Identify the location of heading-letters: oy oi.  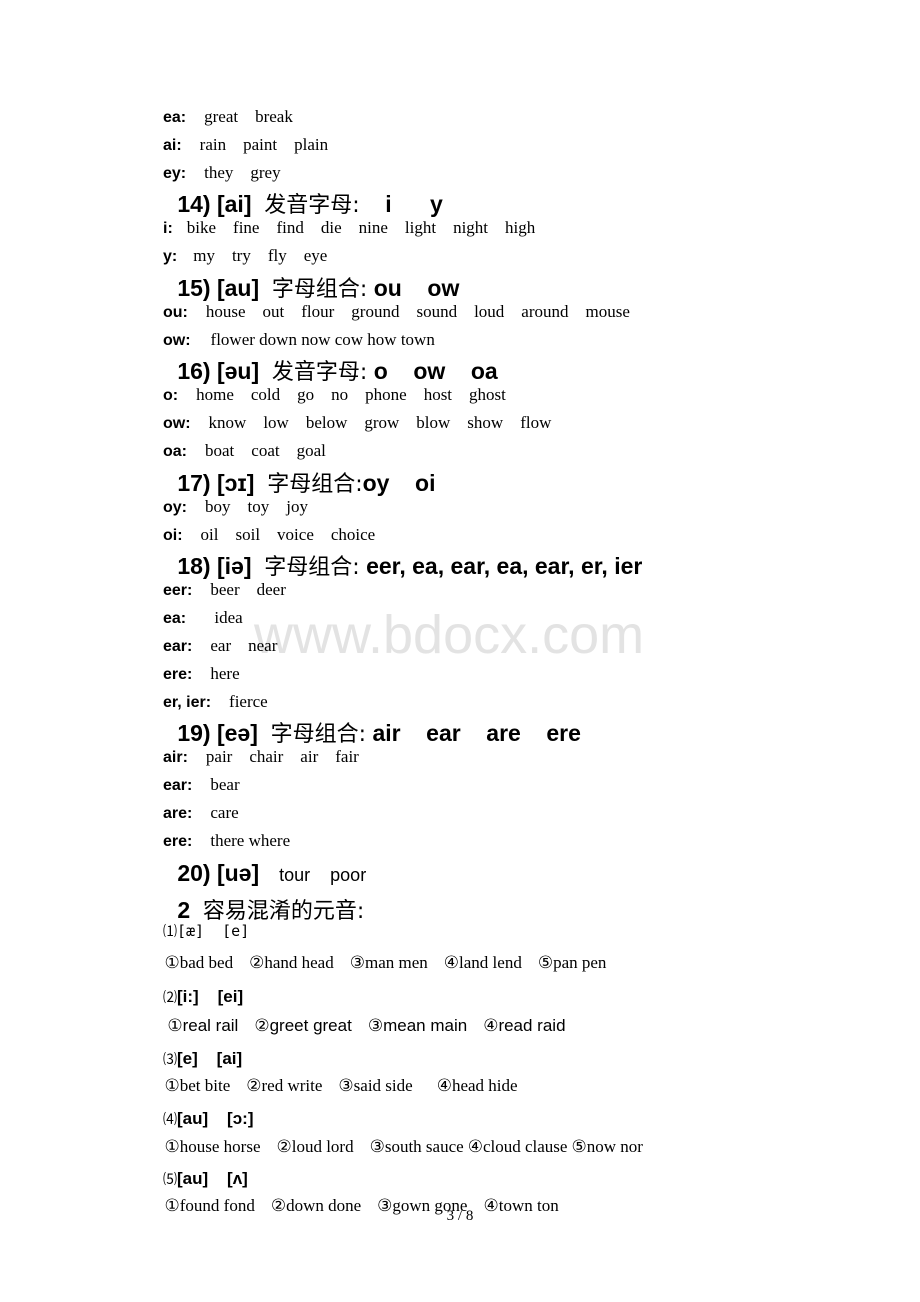
(399, 483).